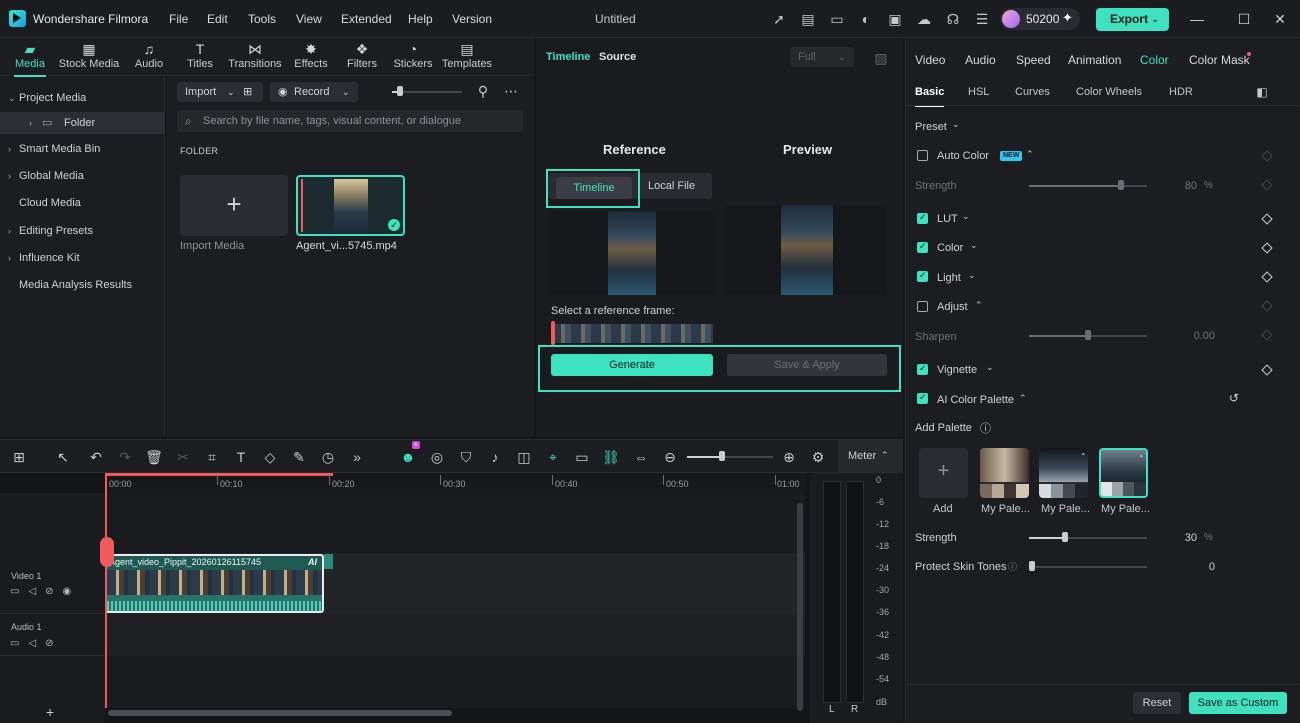  What do you see at coordinates (466, 457) in the screenshot?
I see `shield-icon: ⛉` at bounding box center [466, 457].